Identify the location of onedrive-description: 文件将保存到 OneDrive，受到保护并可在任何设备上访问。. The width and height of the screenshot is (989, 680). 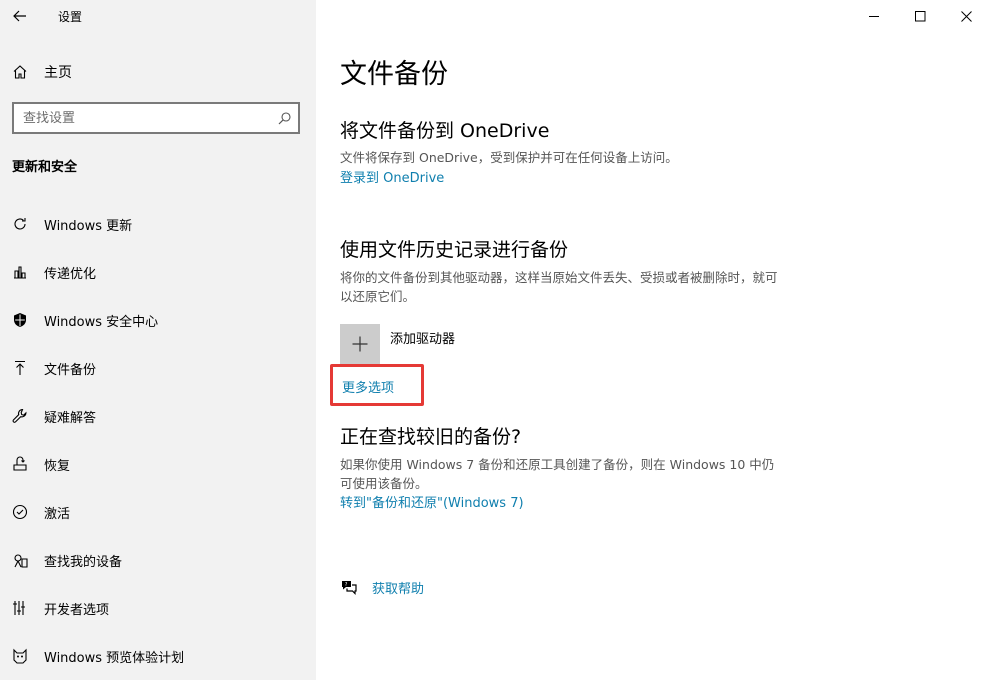
(509, 157).